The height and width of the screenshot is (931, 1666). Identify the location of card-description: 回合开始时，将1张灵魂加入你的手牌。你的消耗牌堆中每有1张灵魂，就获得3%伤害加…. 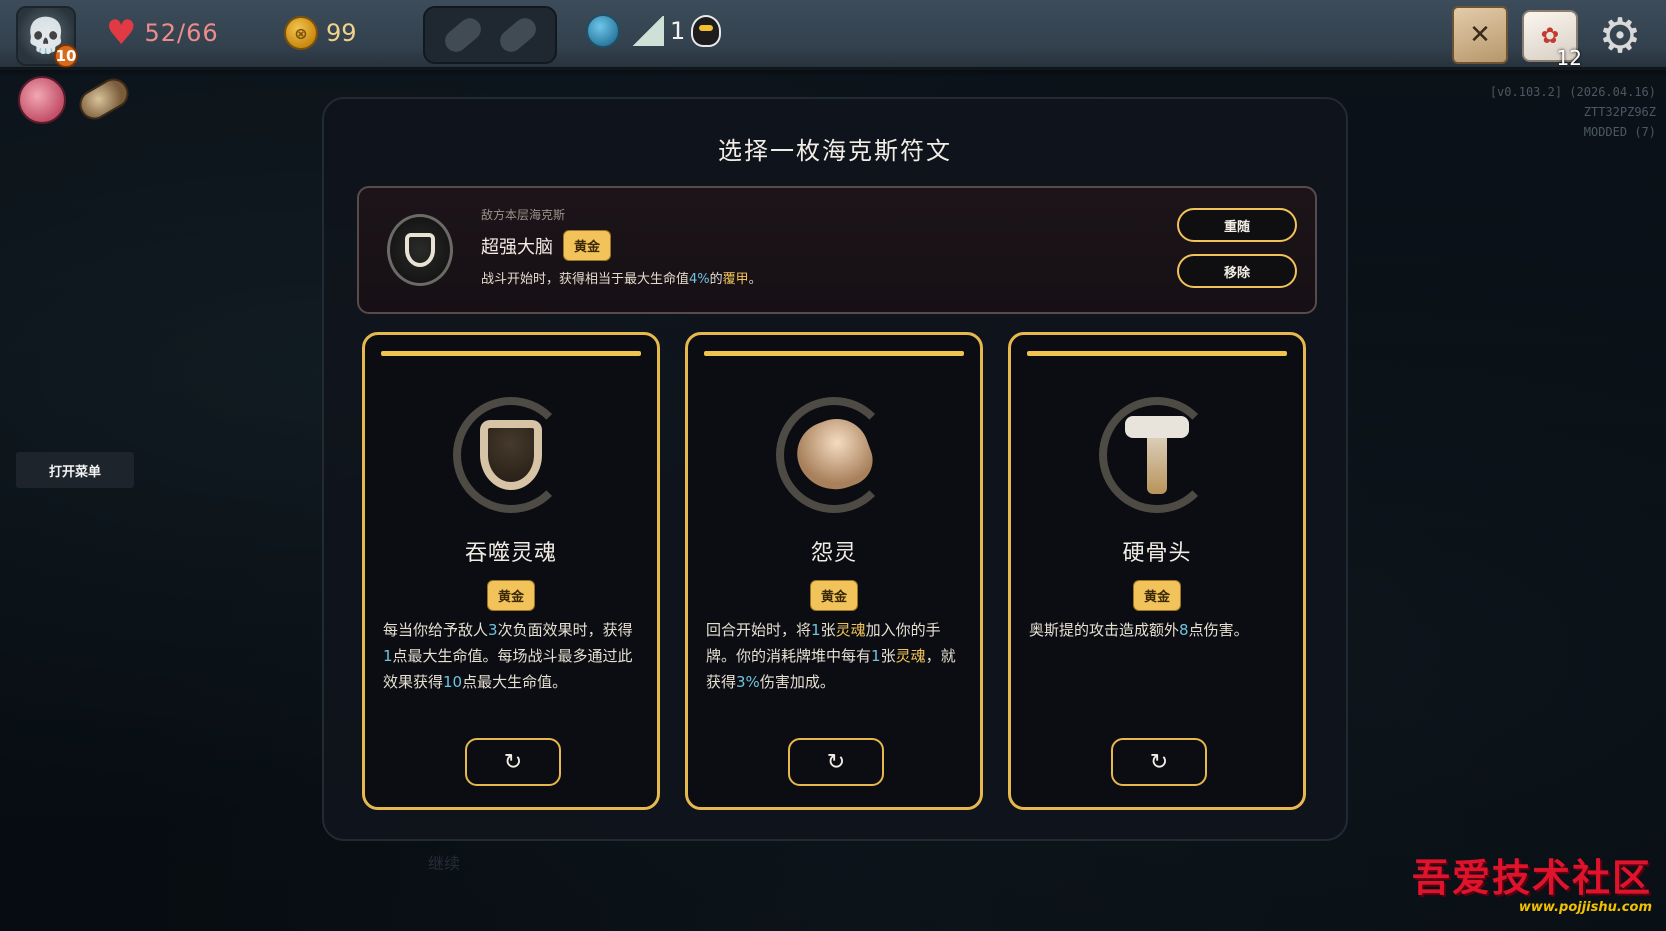
(834, 656).